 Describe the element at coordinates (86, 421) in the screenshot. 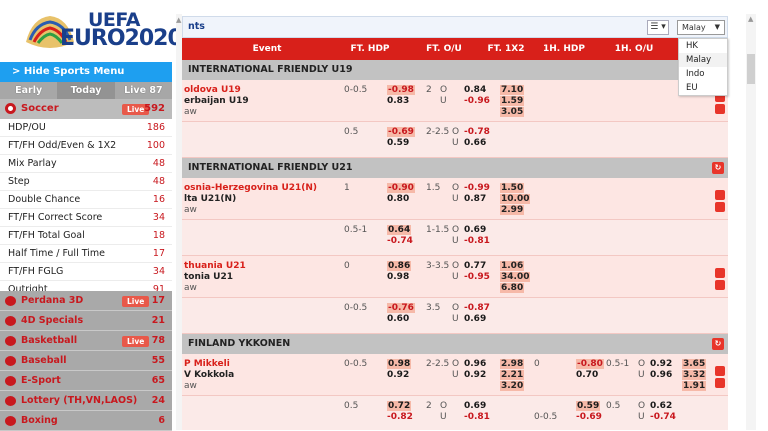

I see `sport-item: Boxing 6` at that location.